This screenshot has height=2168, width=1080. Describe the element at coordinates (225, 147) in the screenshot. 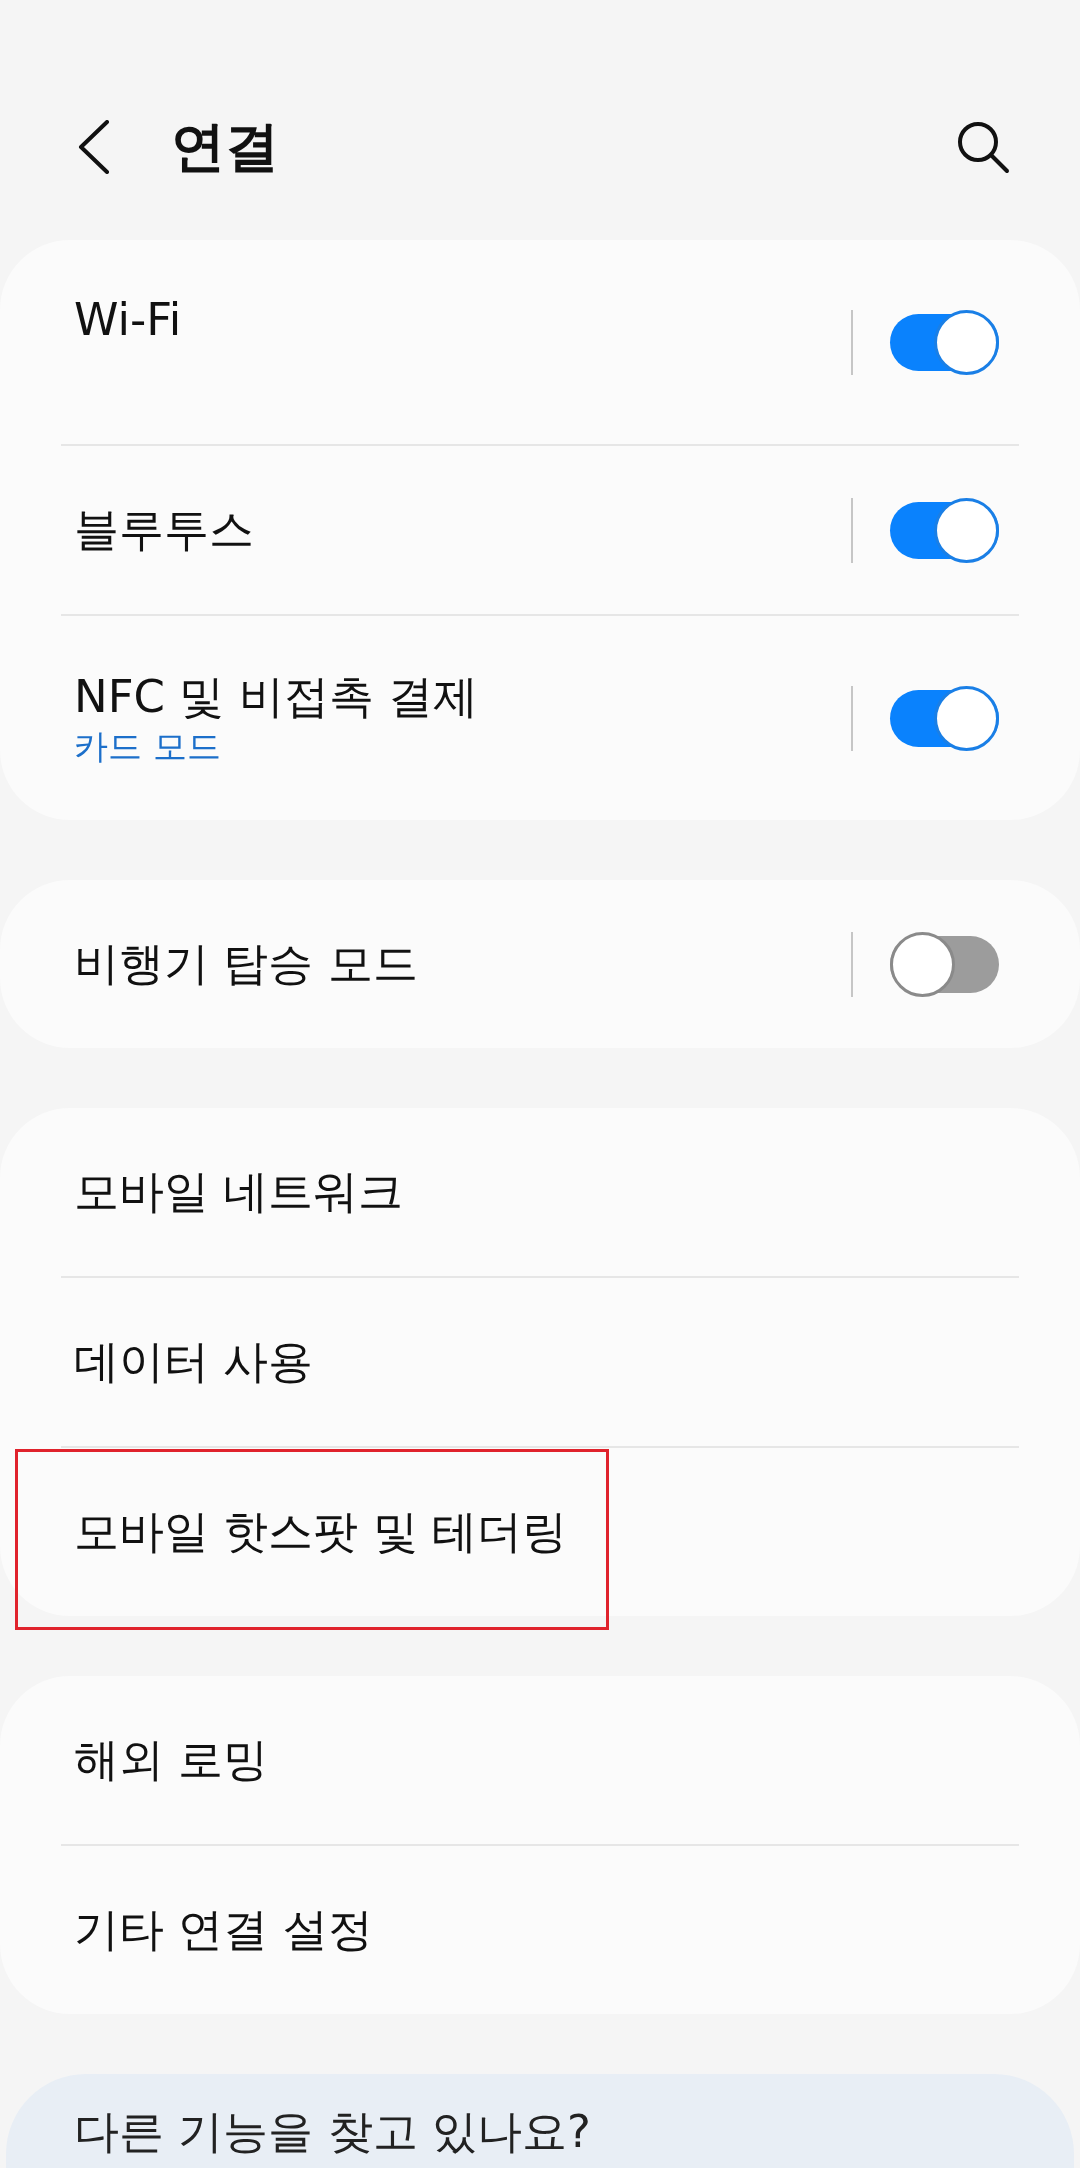

I see `page-title: 연결` at that location.